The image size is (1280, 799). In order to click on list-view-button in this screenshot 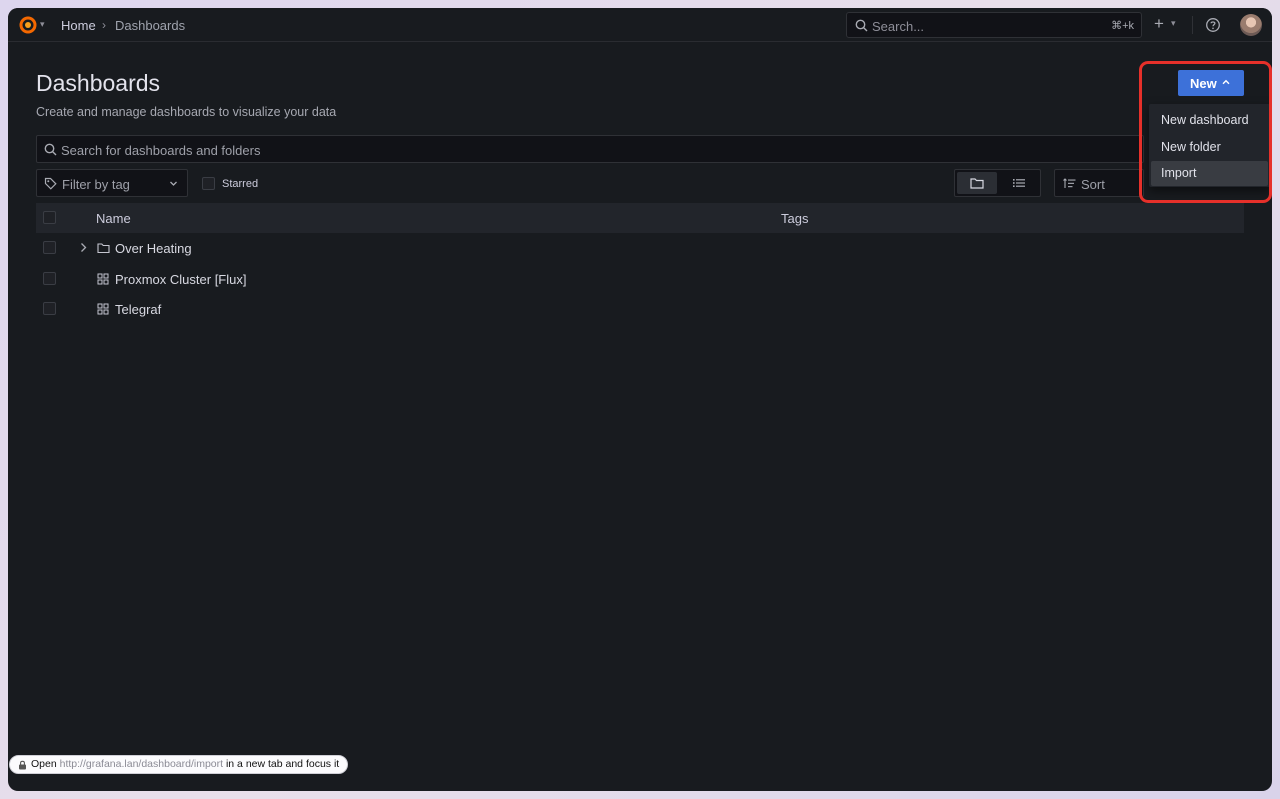, I will do `click(1019, 183)`.